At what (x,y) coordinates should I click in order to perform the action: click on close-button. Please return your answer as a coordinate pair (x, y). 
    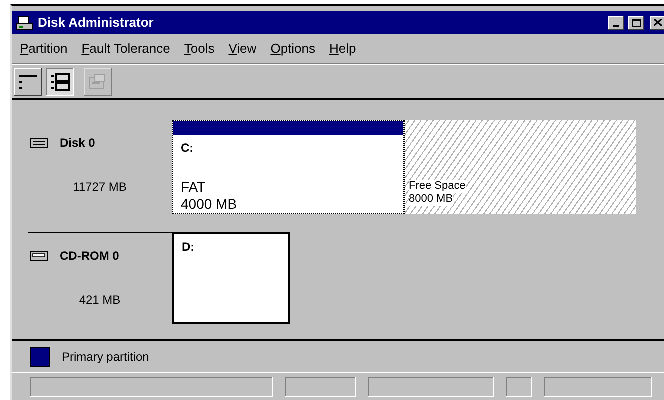
    Looking at the image, I should click on (657, 23).